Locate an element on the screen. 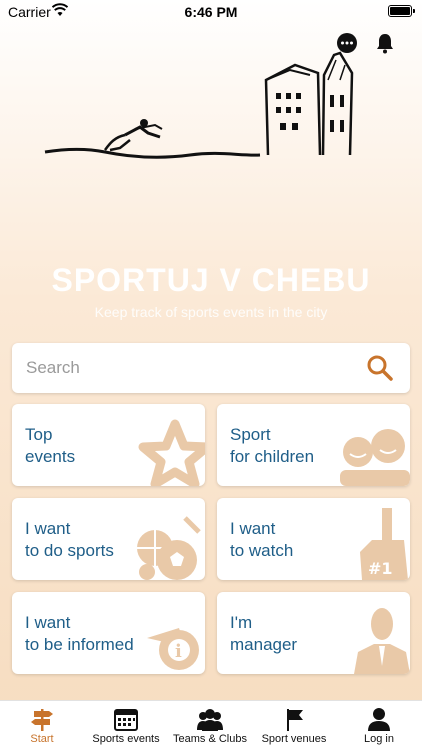 This screenshot has height=750, width=422. app-subtitle: Keep track of sports events in the city is located at coordinates (211, 312).